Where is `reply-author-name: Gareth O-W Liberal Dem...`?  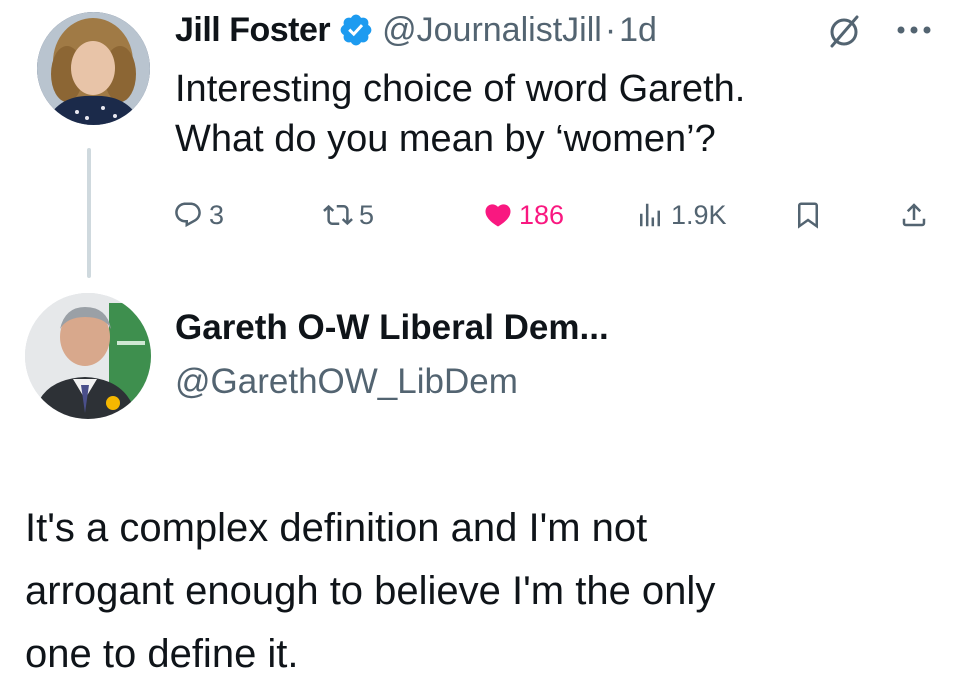
reply-author-name: Gareth O-W Liberal Dem... is located at coordinates (392, 328).